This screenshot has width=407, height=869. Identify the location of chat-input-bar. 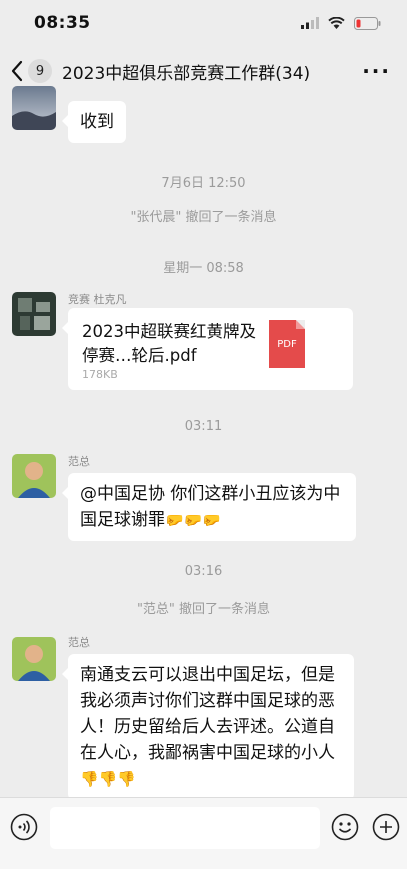
(203, 833).